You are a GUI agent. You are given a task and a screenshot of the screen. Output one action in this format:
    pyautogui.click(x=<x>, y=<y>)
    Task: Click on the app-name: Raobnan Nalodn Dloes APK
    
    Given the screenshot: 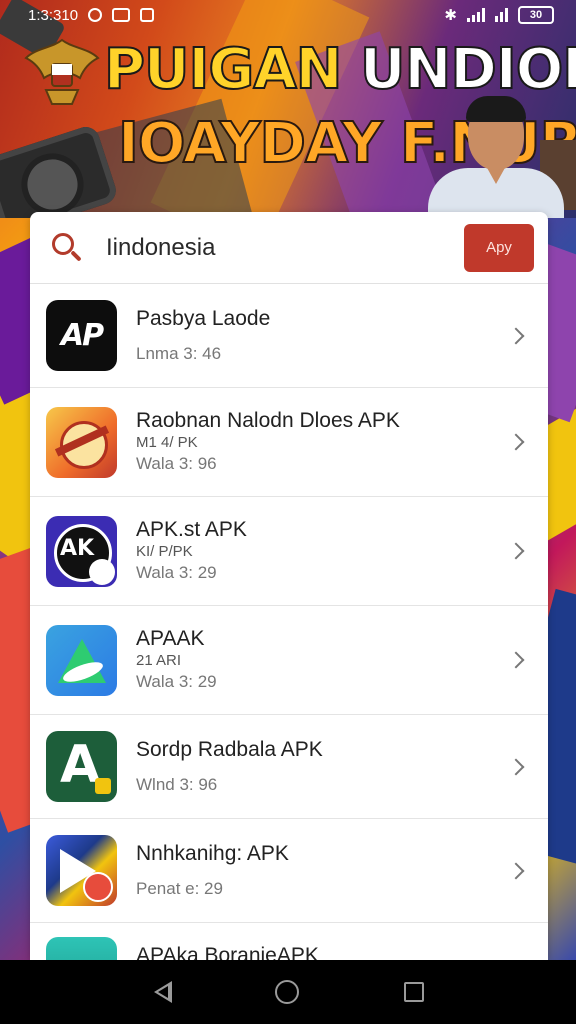 What is the action you would take?
    pyautogui.click(x=268, y=420)
    